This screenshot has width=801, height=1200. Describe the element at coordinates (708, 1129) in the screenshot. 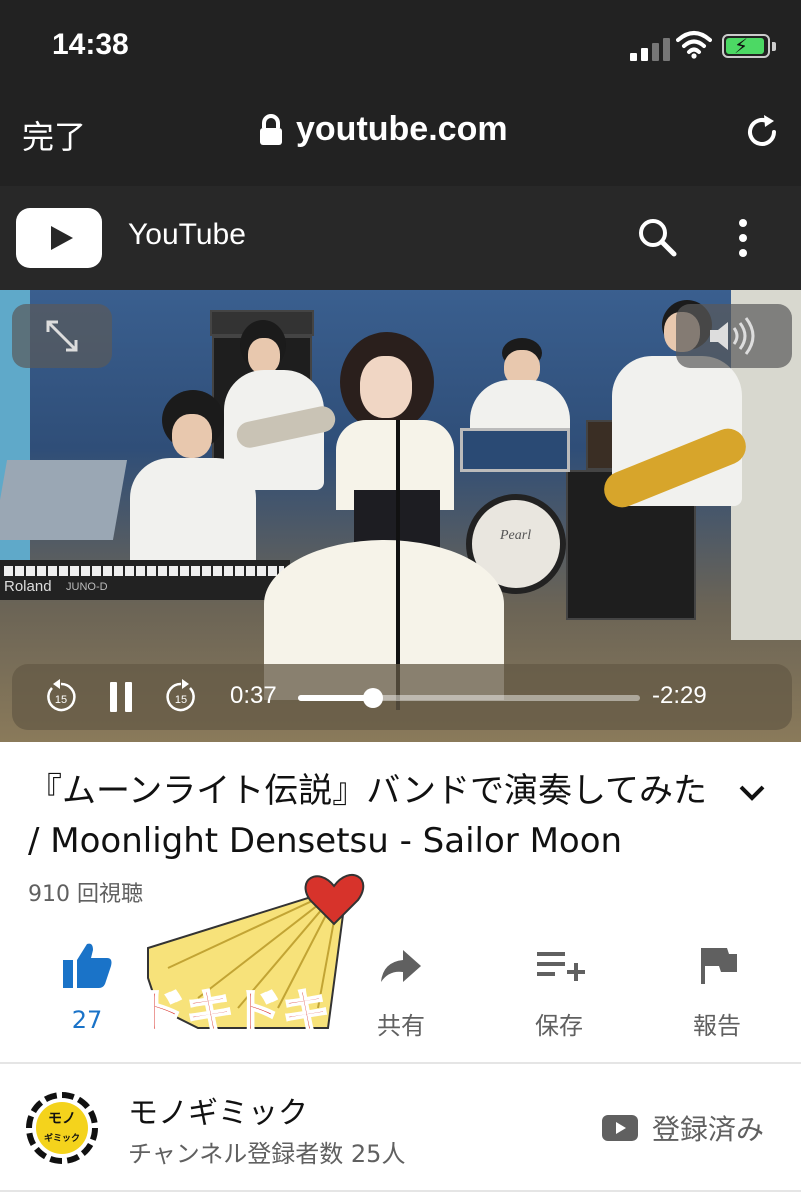

I see `subscribed-label: 登録済み` at that location.